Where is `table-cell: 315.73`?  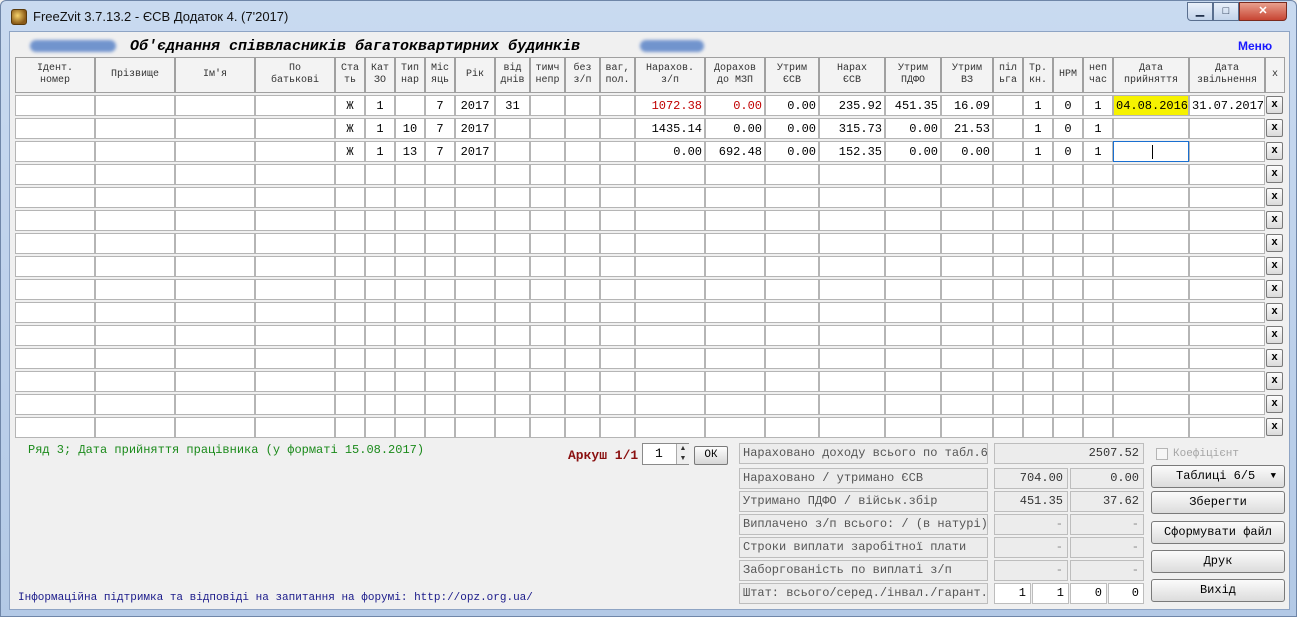 table-cell: 315.73 is located at coordinates (852, 128).